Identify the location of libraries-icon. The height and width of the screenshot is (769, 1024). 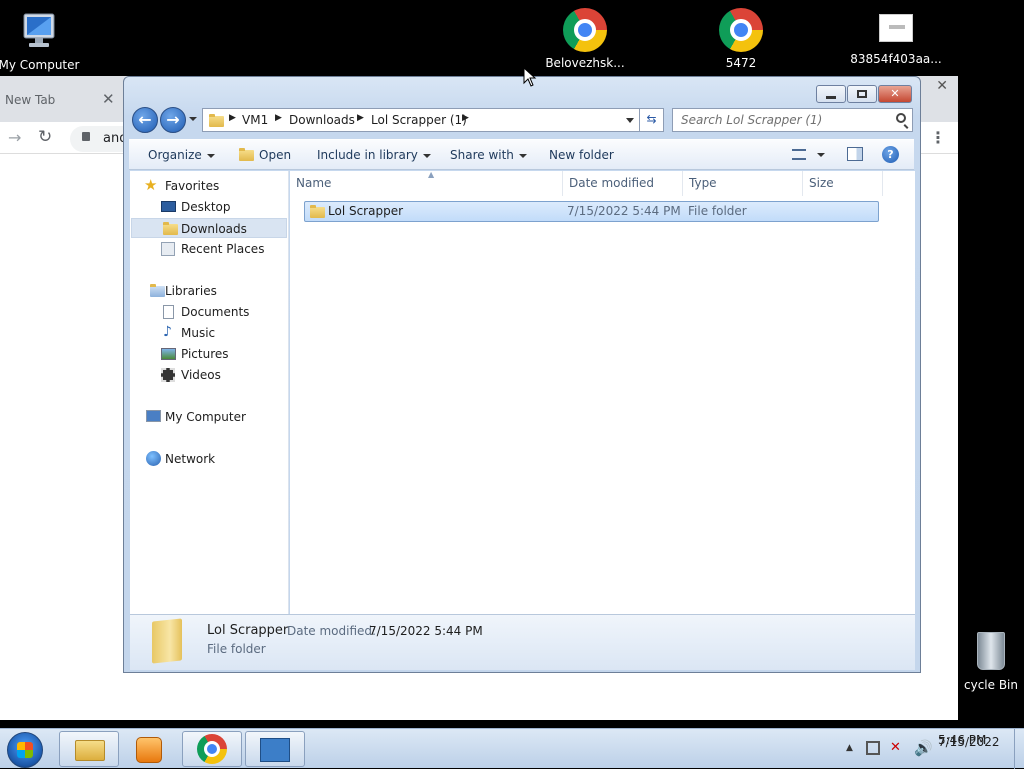
(157, 290).